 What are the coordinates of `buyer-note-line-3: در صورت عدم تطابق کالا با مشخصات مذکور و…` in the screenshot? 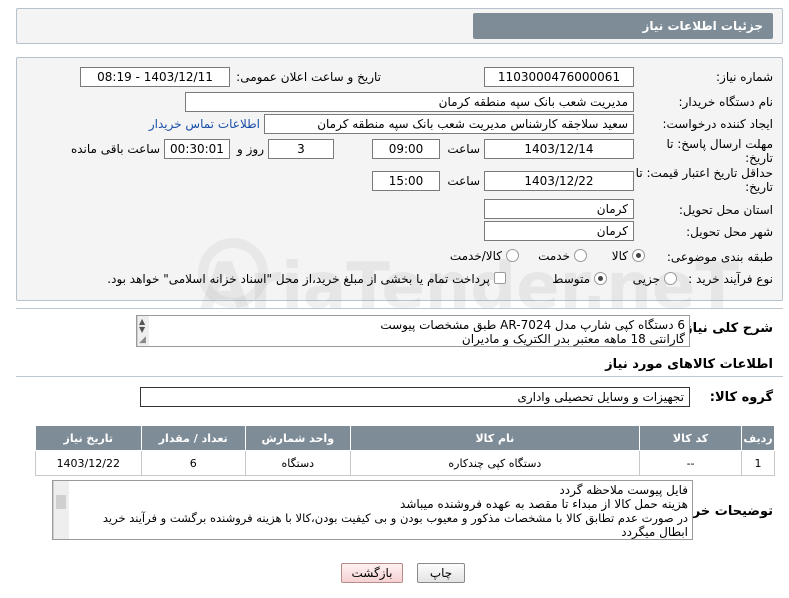 It's located at (395, 518).